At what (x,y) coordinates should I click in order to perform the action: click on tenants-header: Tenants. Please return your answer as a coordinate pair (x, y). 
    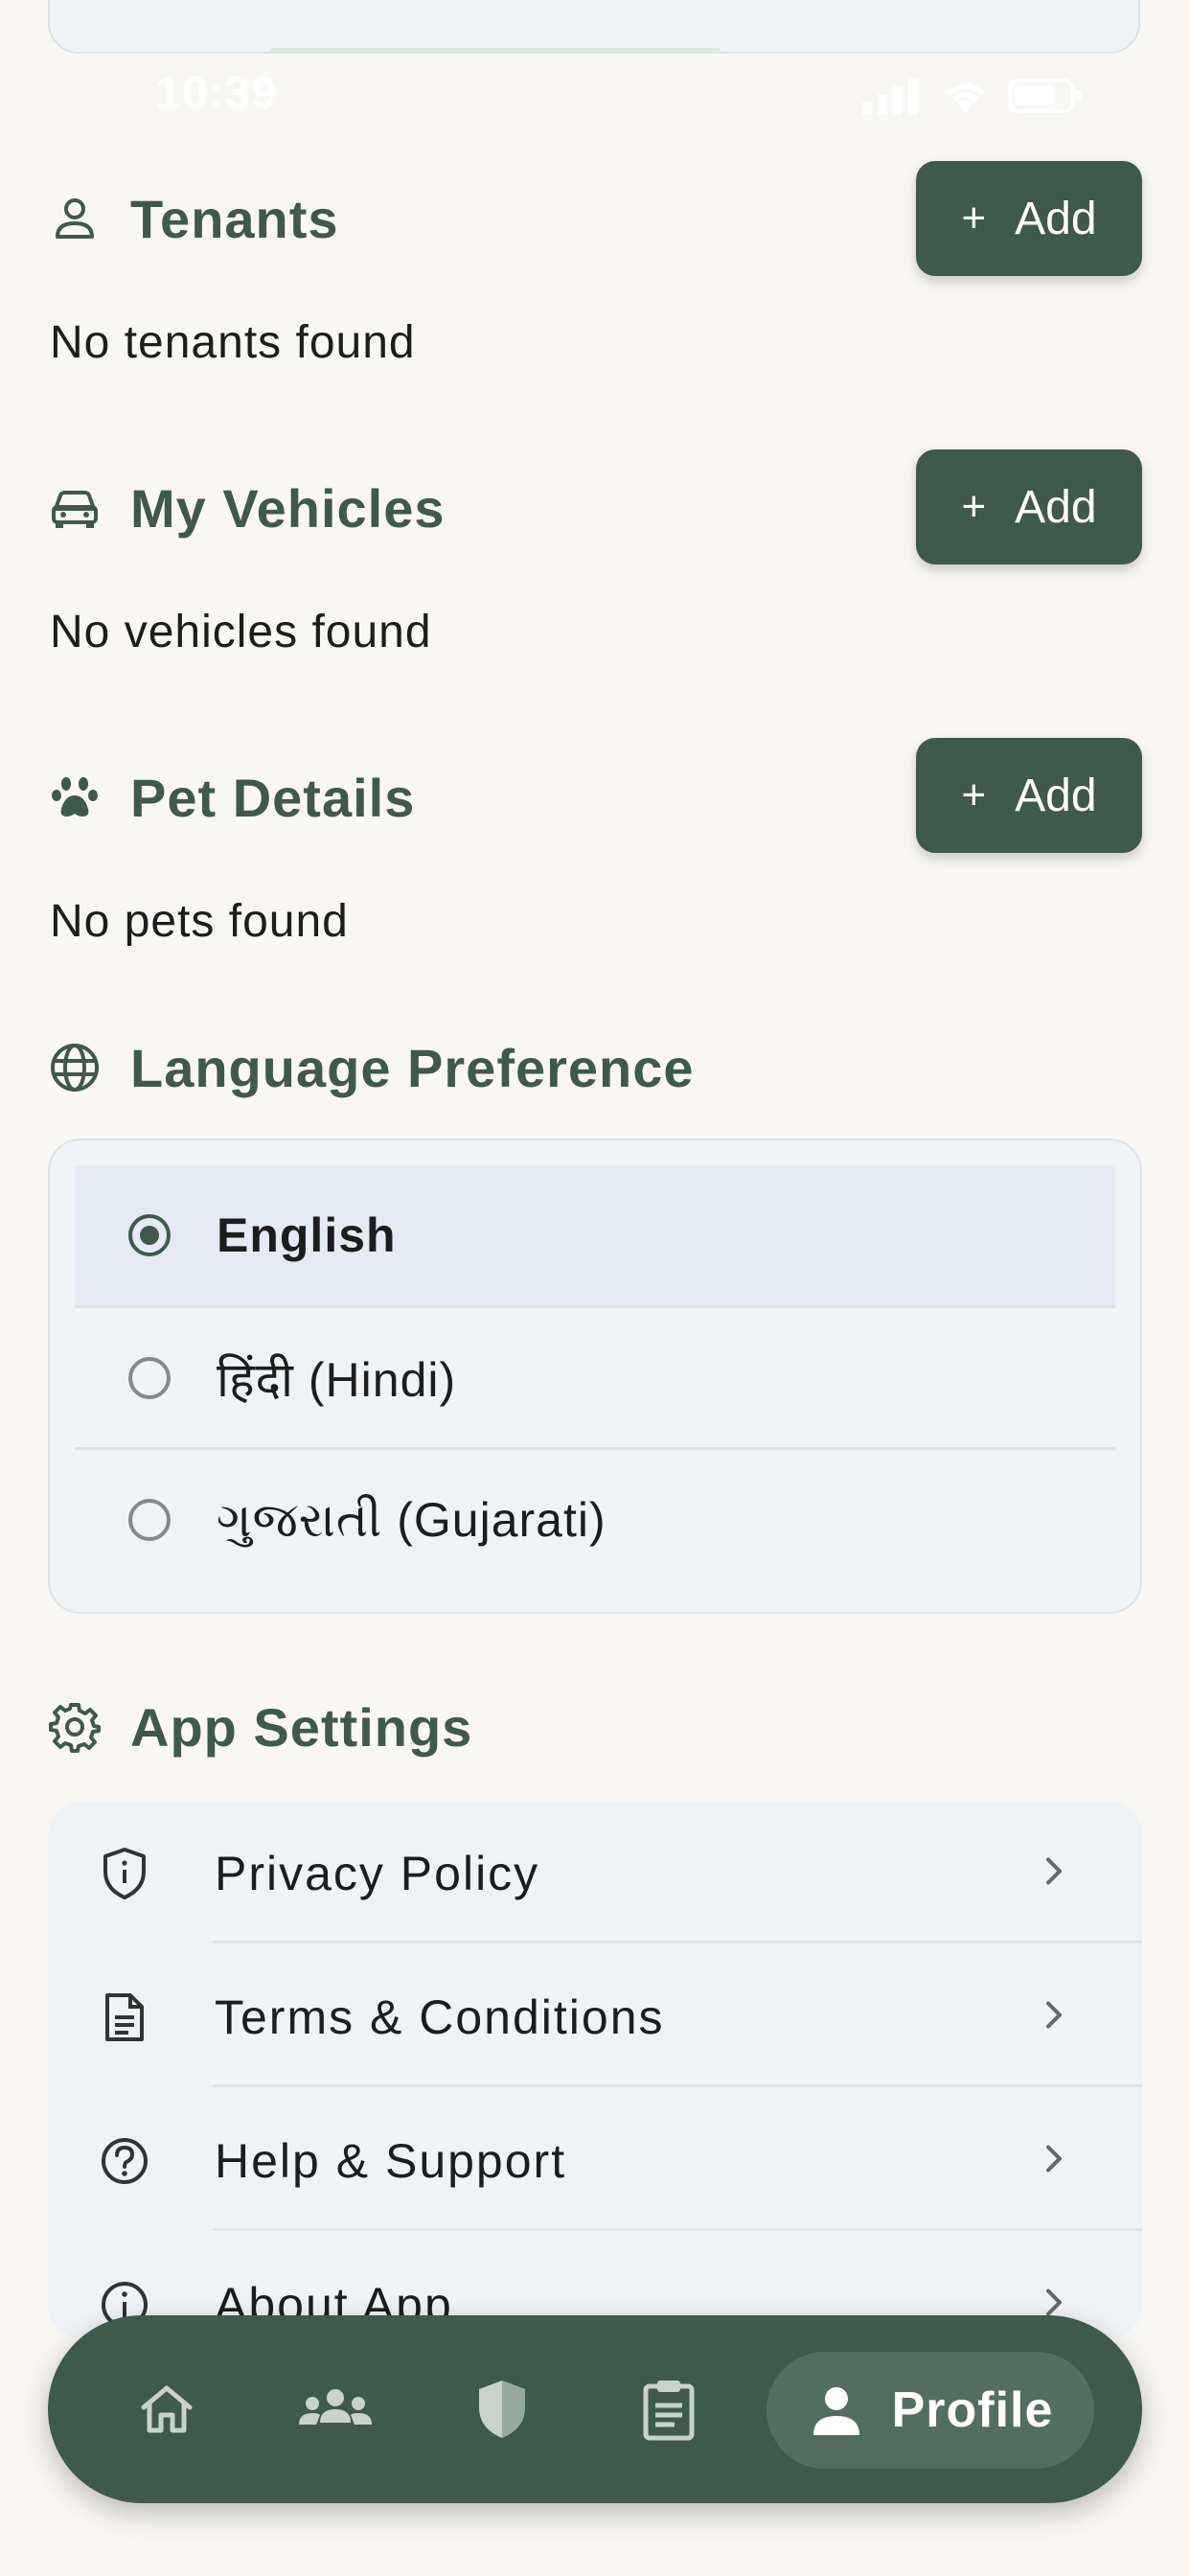
    Looking at the image, I should click on (194, 218).